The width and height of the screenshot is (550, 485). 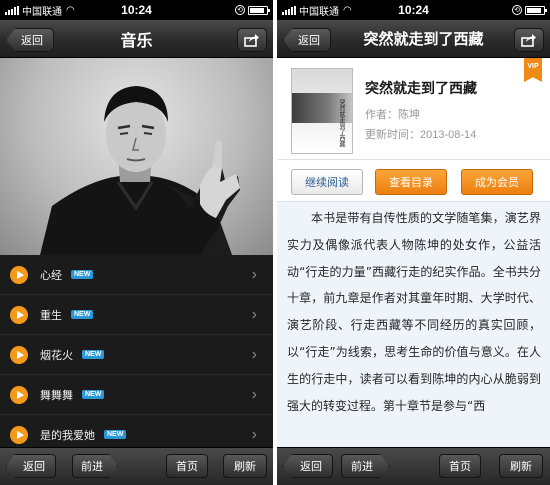 I want to click on track-item: 烟花火 NEW ›, so click(x=136, y=355).